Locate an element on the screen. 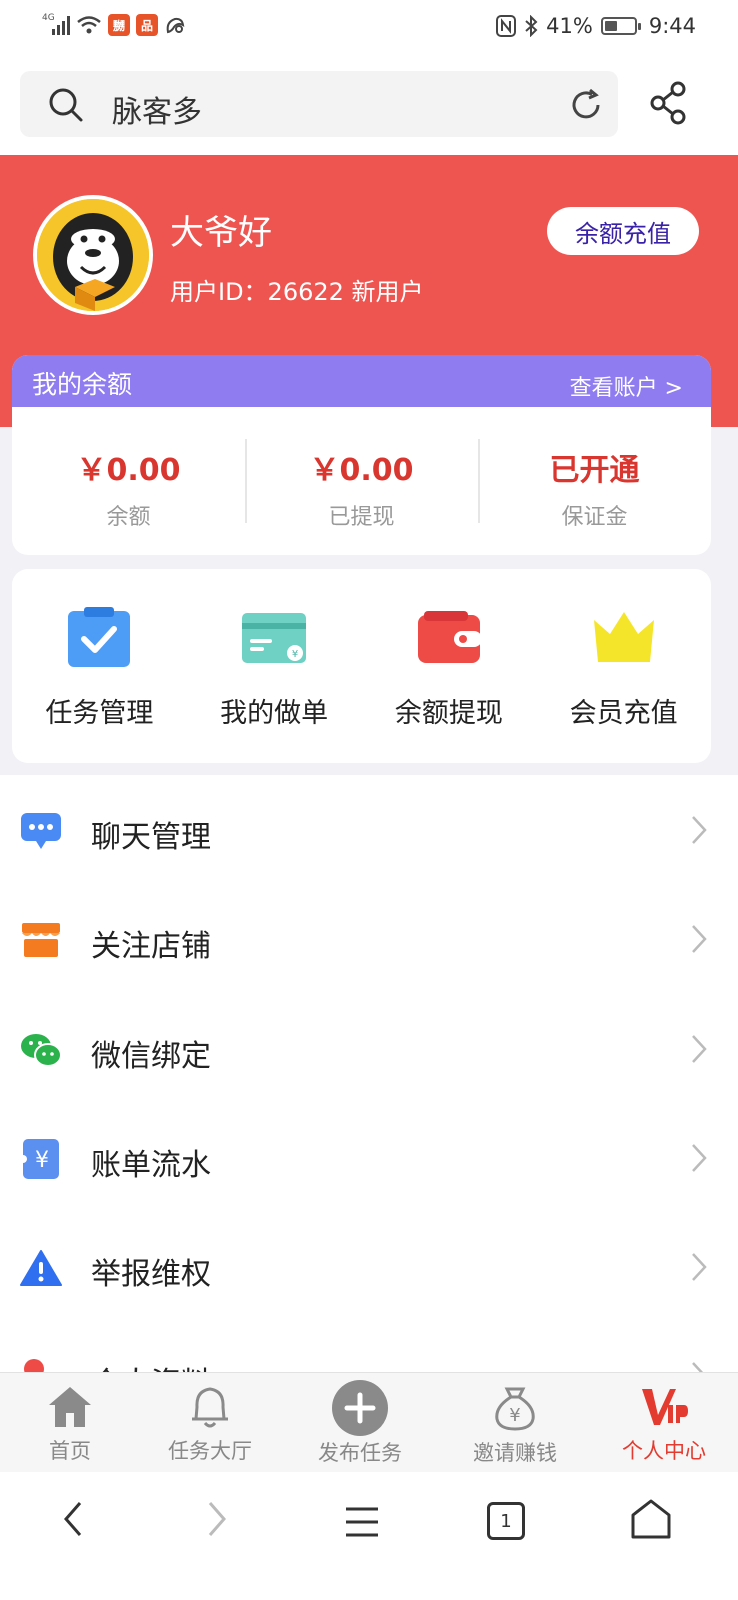 Image resolution: width=738 pixels, height=1600 pixels. tab-count: 1 is located at coordinates (506, 1521).